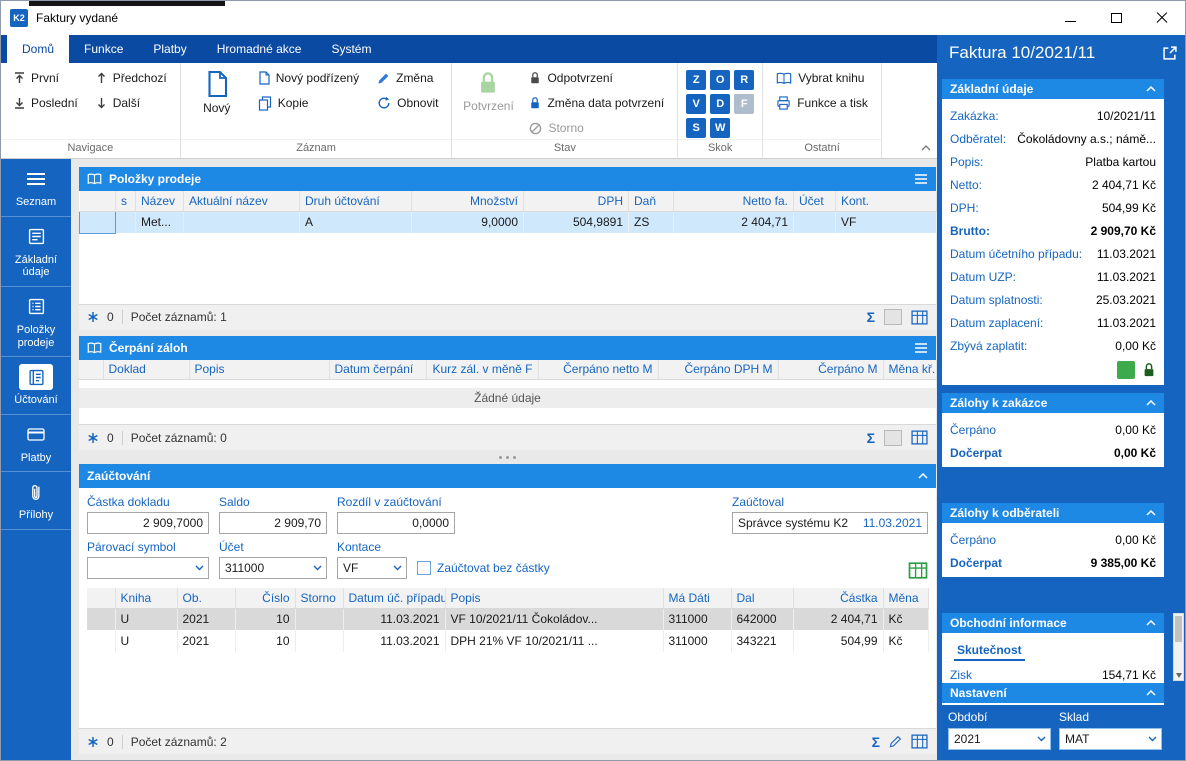  What do you see at coordinates (308, 103) in the screenshot?
I see `copy-record-button: Kopie` at bounding box center [308, 103].